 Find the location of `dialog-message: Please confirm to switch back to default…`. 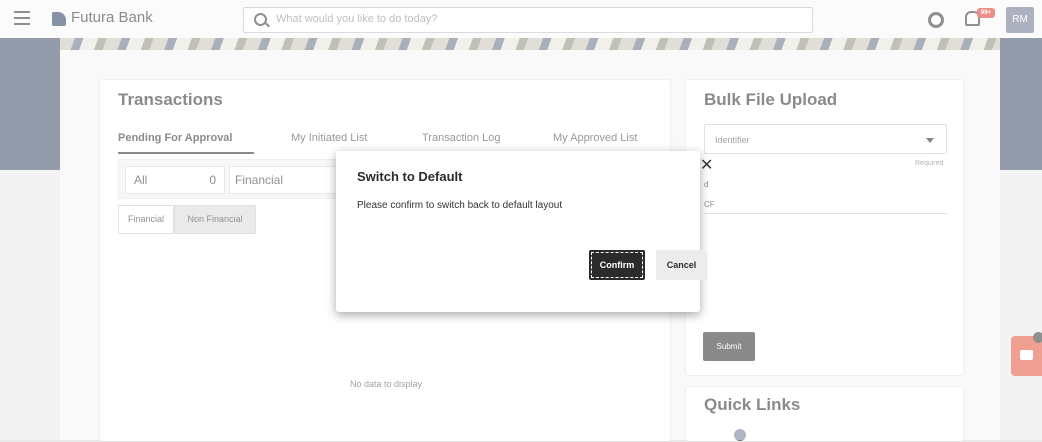

dialog-message: Please confirm to switch back to default… is located at coordinates (460, 205).